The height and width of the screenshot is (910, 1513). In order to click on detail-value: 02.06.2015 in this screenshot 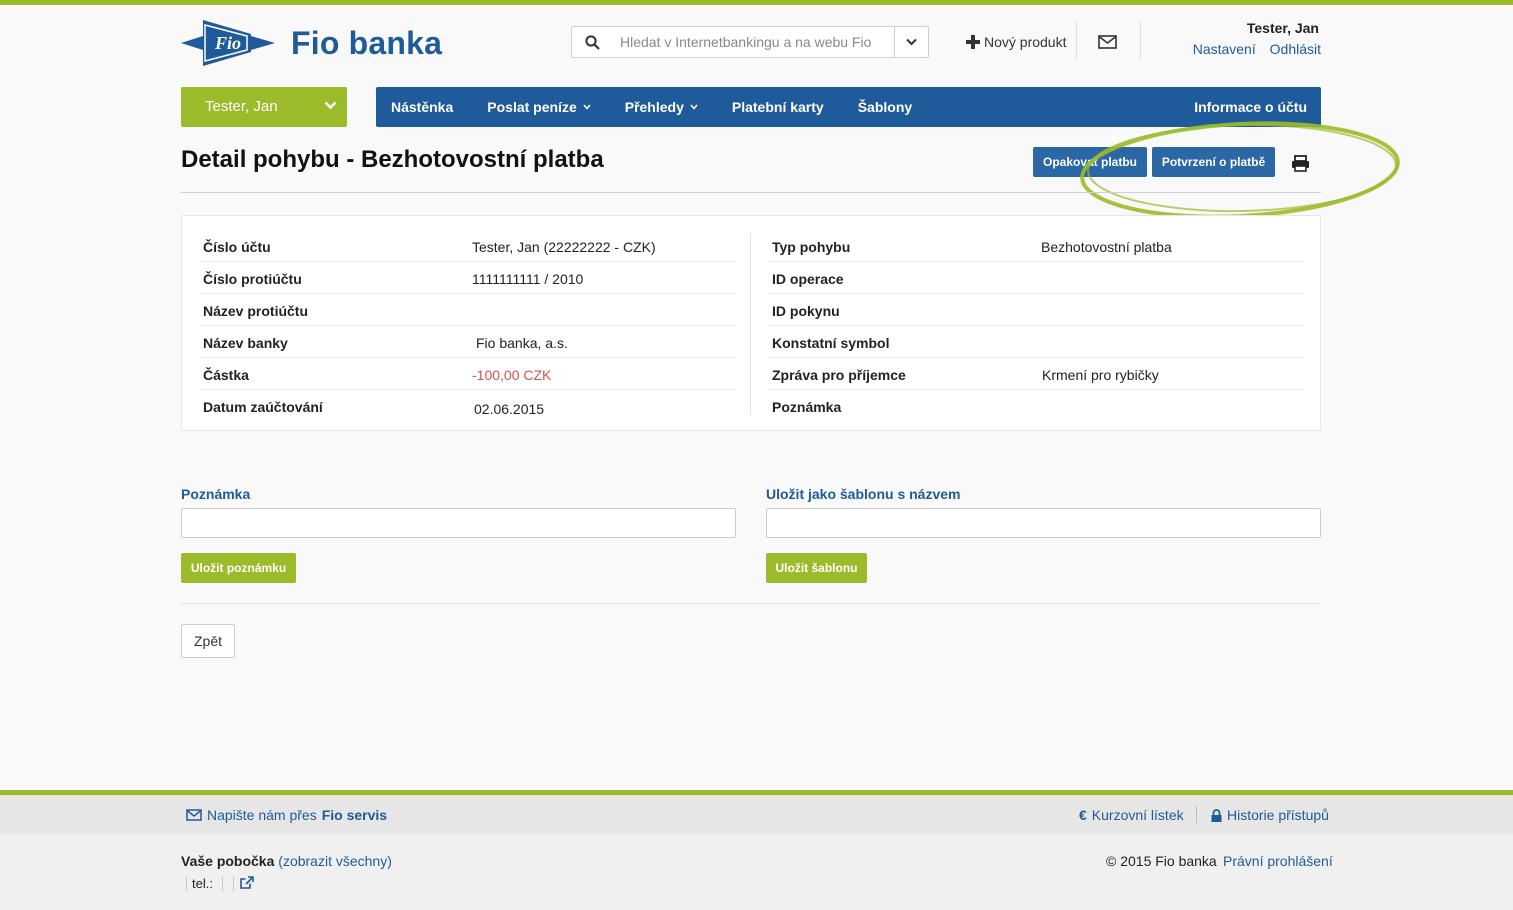, I will do `click(509, 409)`.